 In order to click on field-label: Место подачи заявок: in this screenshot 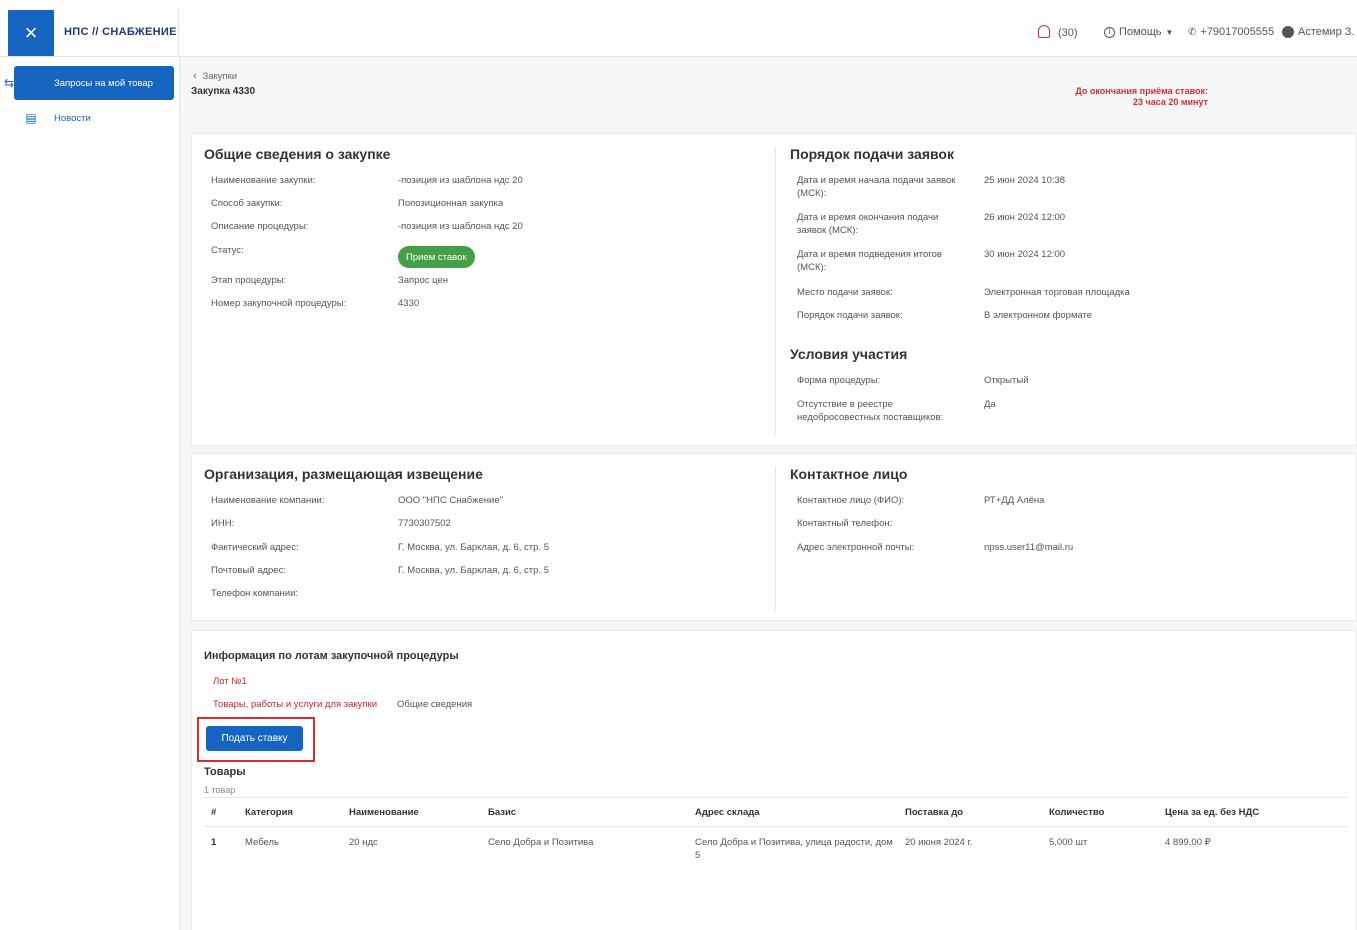, I will do `click(845, 292)`.